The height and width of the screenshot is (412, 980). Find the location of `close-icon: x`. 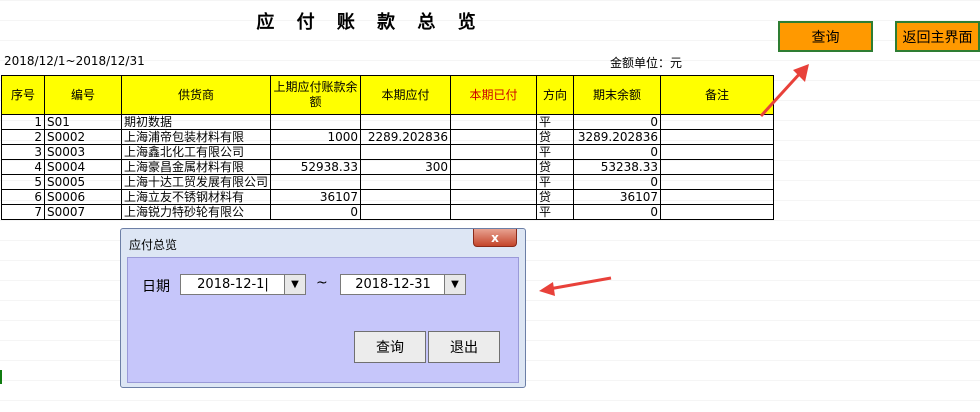

close-icon: x is located at coordinates (495, 238).